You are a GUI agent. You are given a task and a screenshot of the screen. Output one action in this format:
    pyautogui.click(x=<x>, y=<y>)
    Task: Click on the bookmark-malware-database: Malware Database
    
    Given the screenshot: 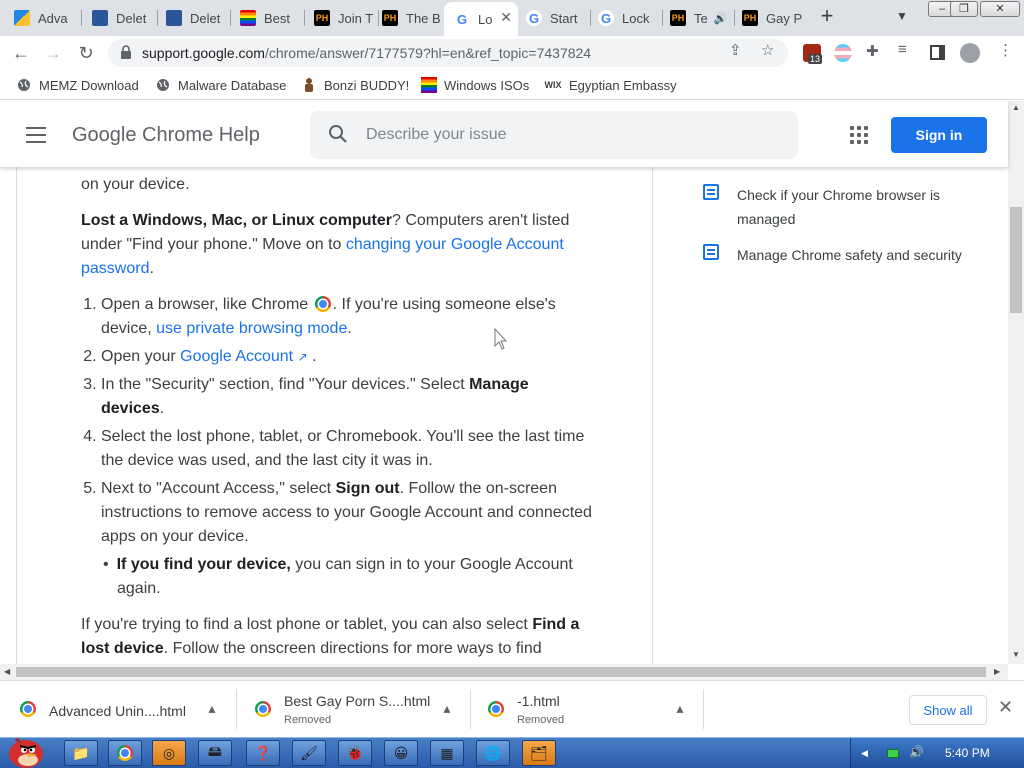 What is the action you would take?
    pyautogui.click(x=220, y=85)
    